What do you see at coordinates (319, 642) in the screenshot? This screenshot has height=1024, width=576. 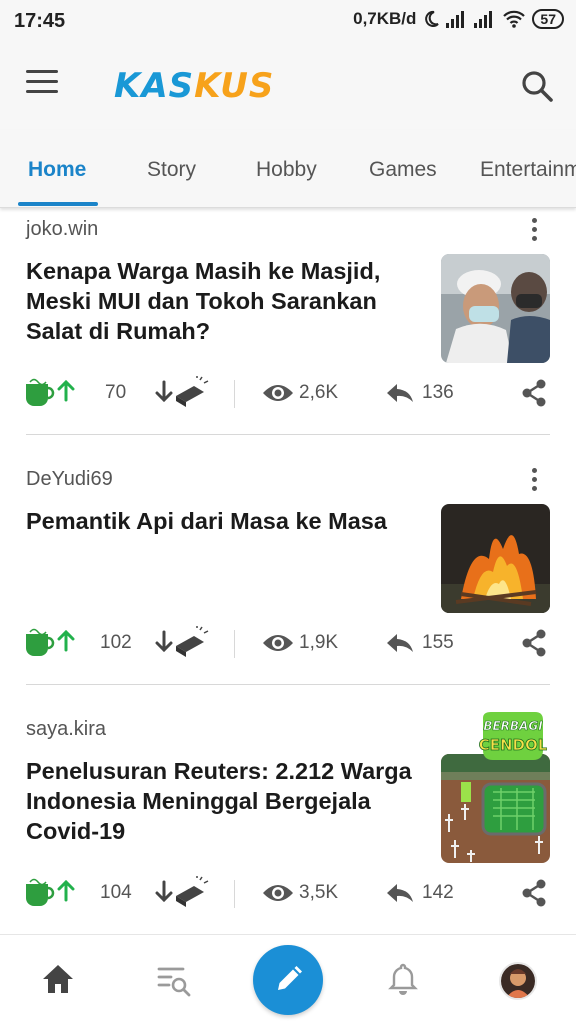 I see `views-count: 1,9K` at bounding box center [319, 642].